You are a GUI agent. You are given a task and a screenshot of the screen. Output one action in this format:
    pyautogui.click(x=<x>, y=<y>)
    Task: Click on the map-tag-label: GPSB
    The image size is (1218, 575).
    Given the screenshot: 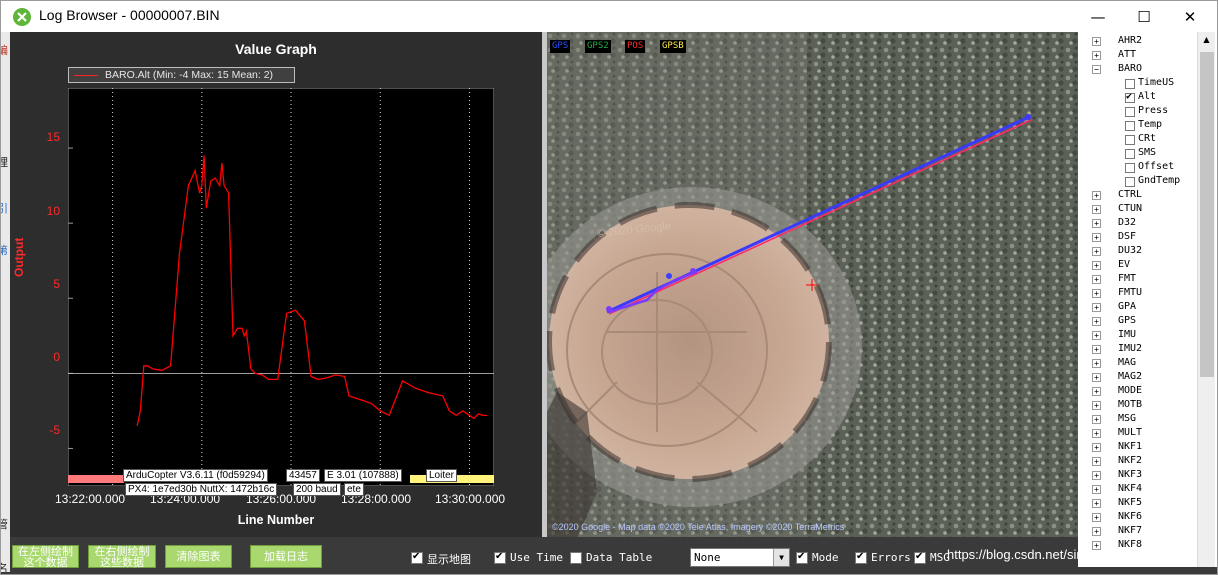 What is the action you would take?
    pyautogui.click(x=673, y=46)
    